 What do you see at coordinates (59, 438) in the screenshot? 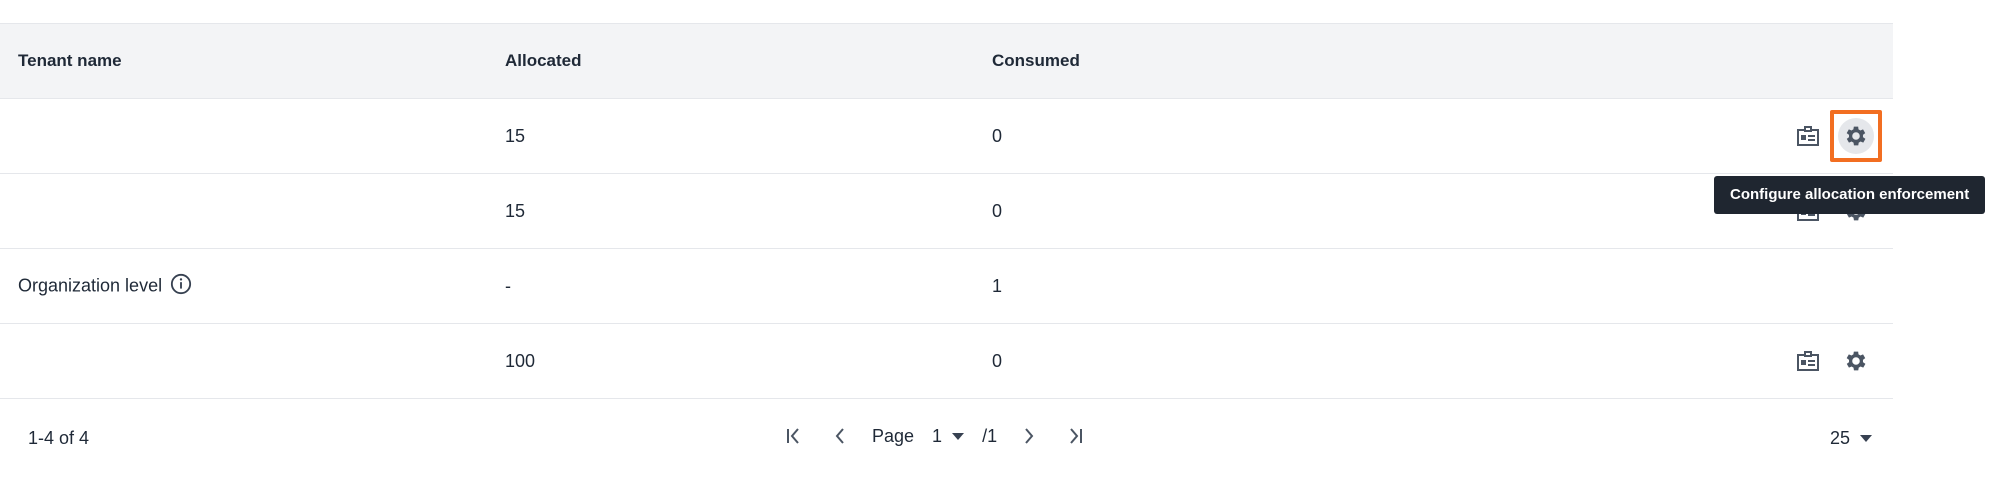
I see `results-range: 1-4 of 4` at bounding box center [59, 438].